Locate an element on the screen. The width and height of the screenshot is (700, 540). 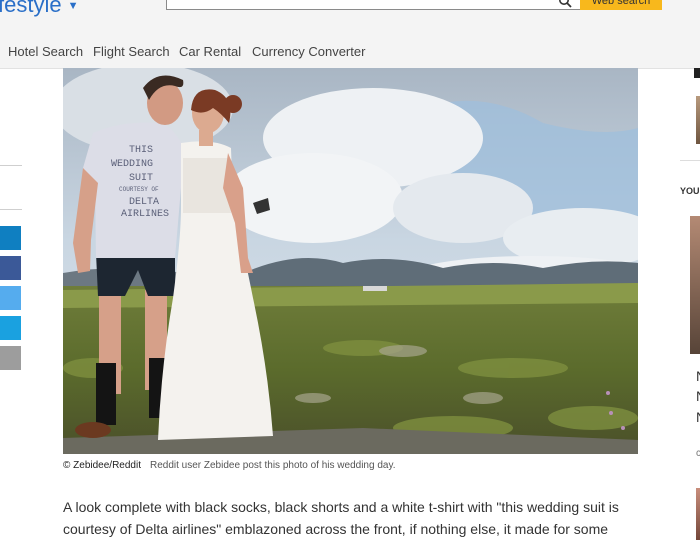
rail-heading: YOU is located at coordinates (690, 191).